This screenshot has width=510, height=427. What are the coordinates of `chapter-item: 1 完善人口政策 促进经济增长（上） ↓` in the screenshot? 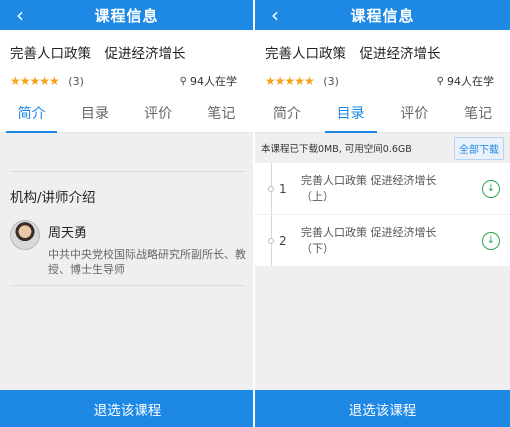 It's located at (382, 189).